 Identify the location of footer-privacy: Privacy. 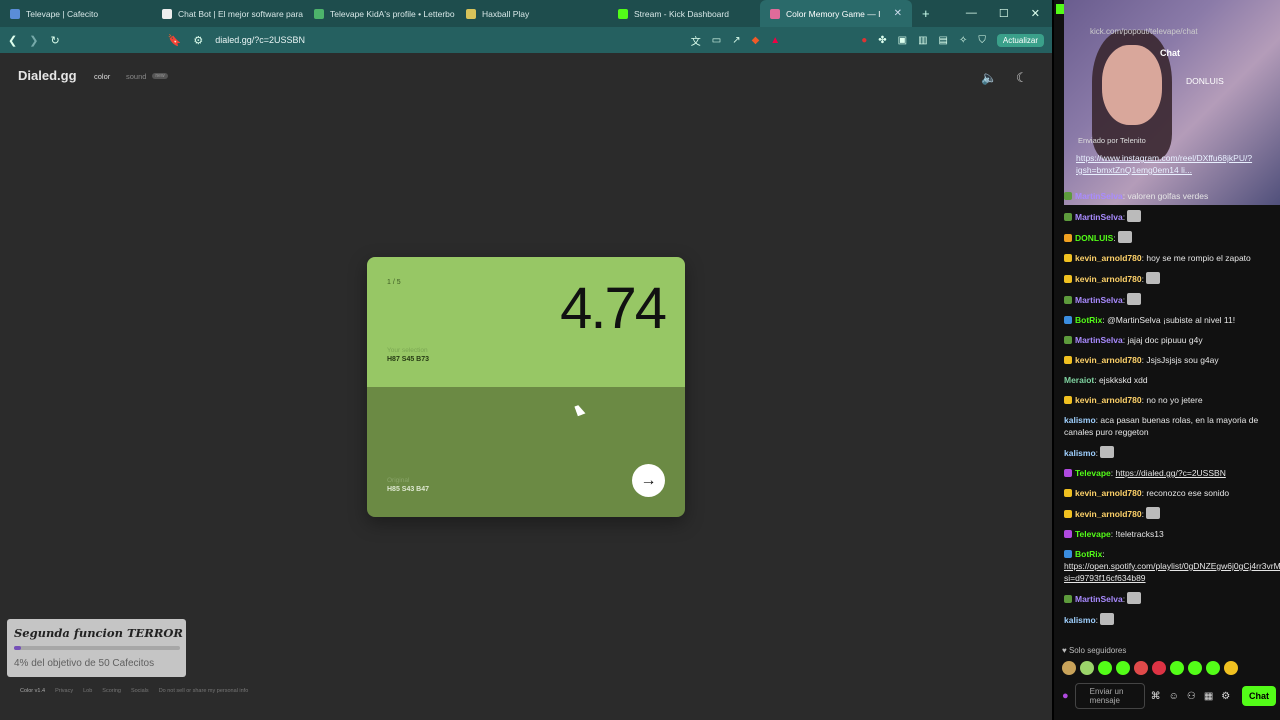
(64, 691).